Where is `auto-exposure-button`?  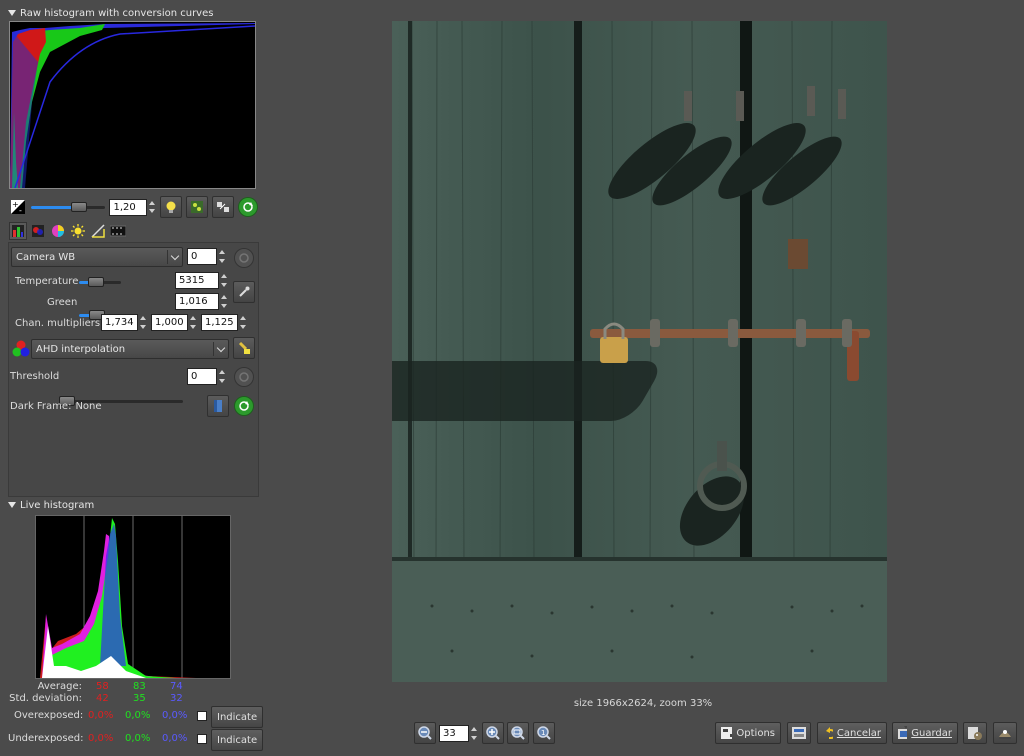 auto-exposure-button is located at coordinates (171, 207).